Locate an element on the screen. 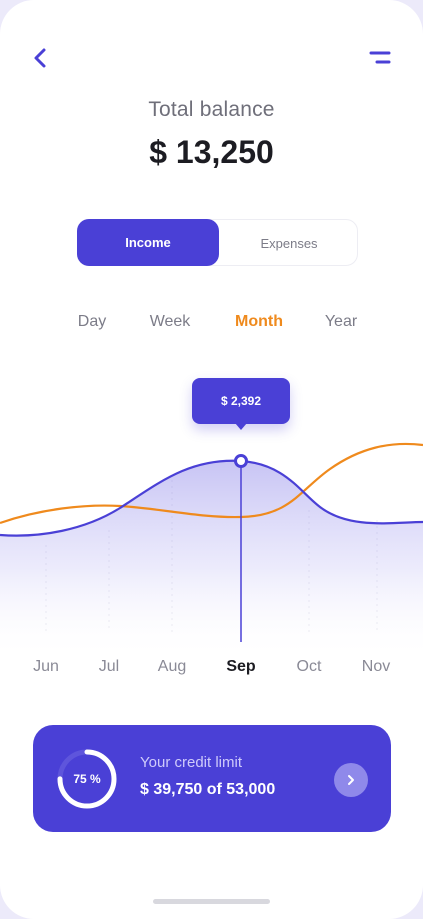 The image size is (423, 919). month-label: Aug is located at coordinates (172, 667).